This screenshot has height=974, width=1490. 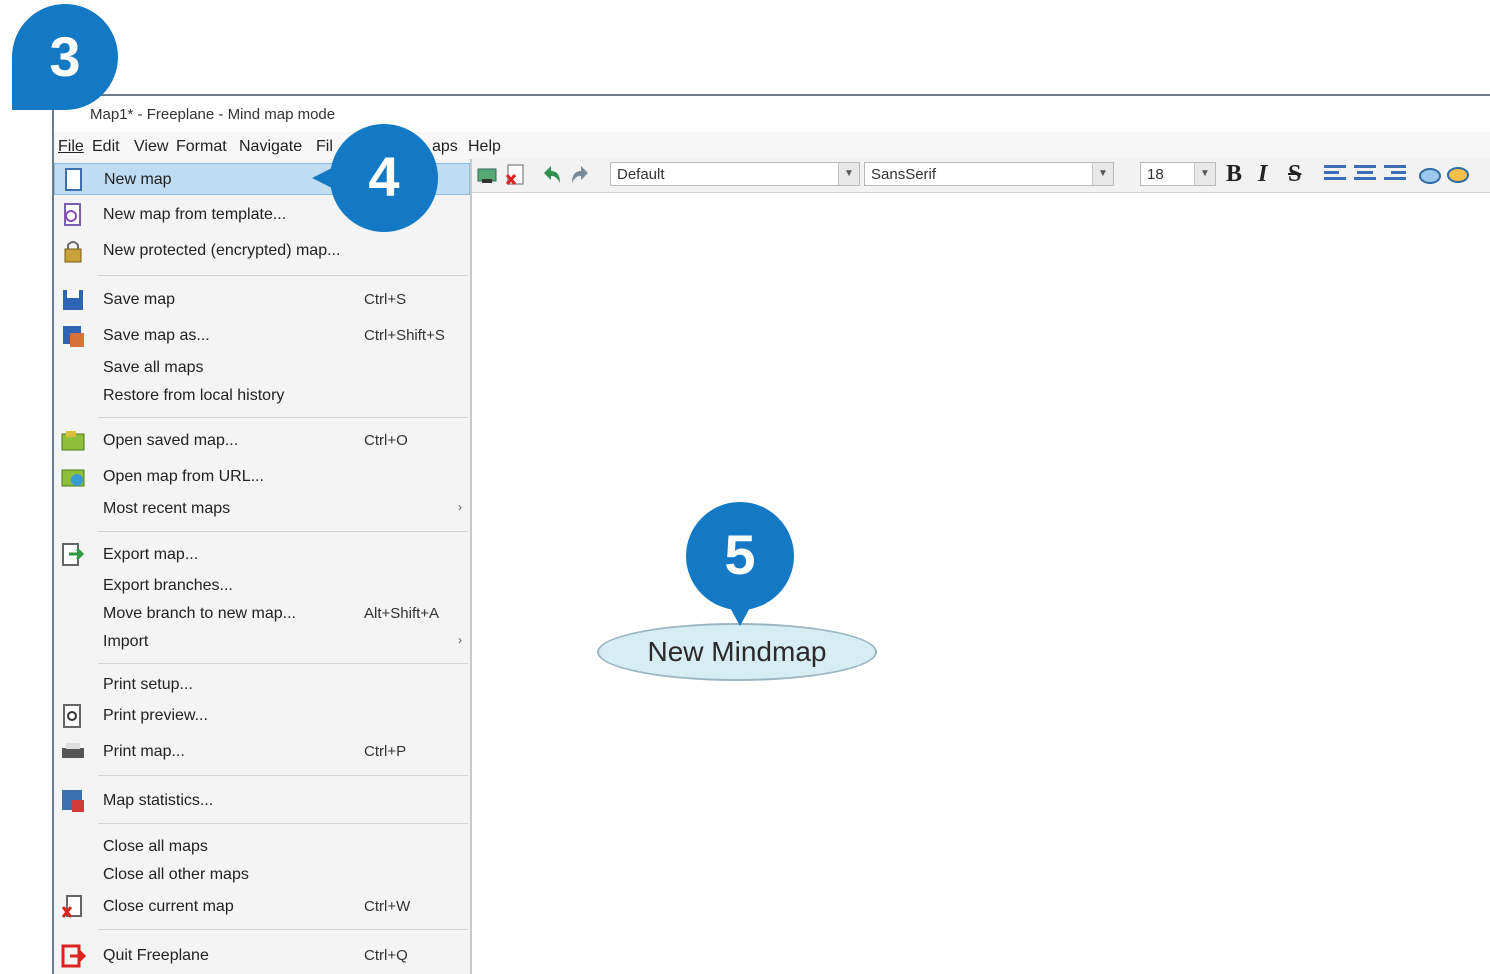 I want to click on bold-button: B, so click(x=1234, y=174).